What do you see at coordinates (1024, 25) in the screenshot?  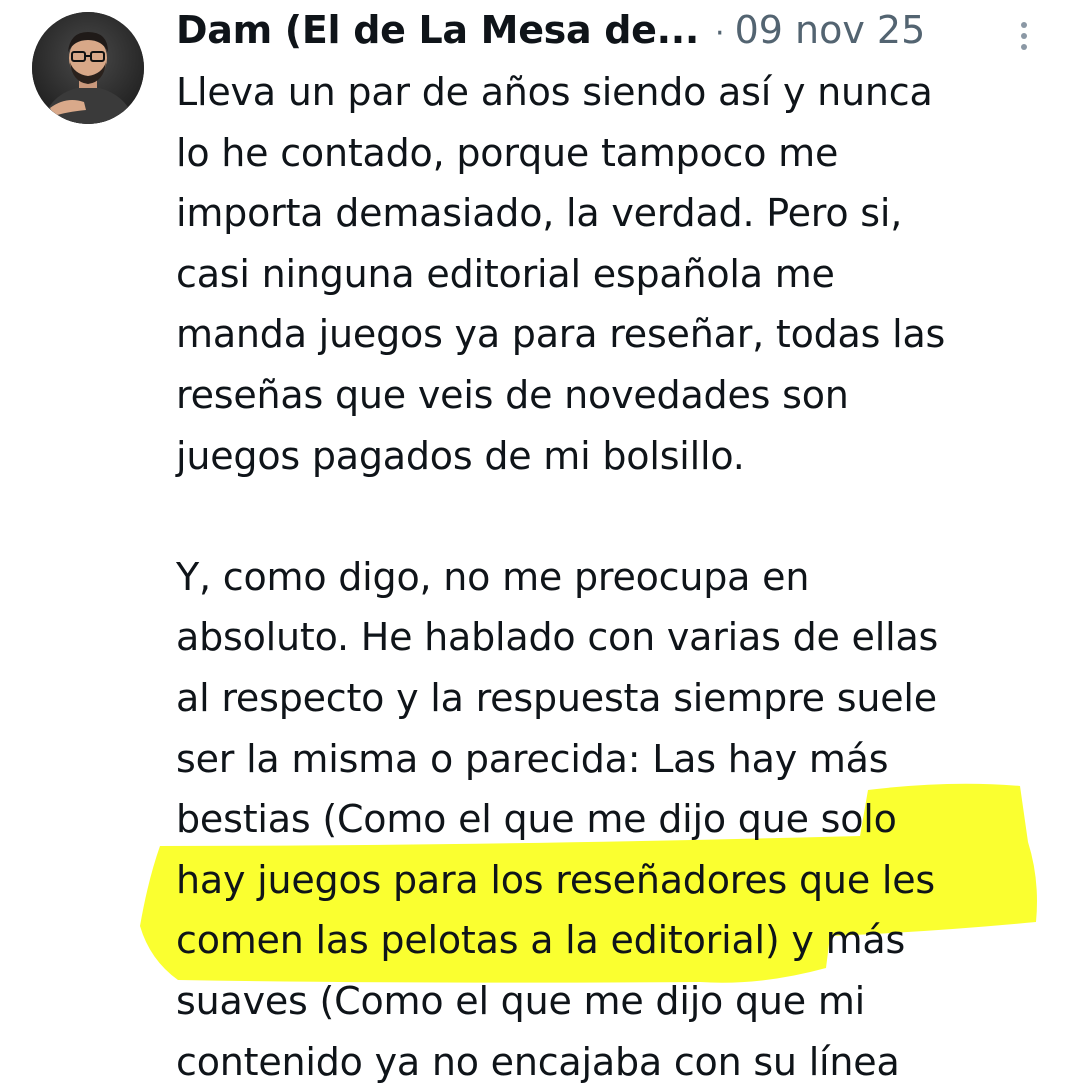 I see `more-options-icon` at bounding box center [1024, 25].